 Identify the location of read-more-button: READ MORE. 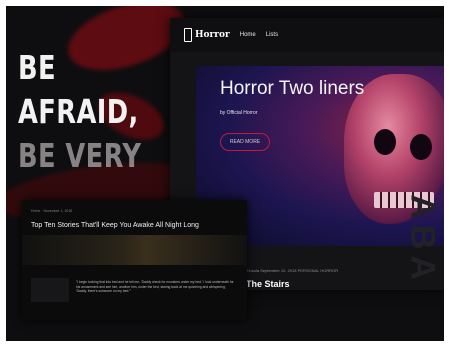
(245, 142).